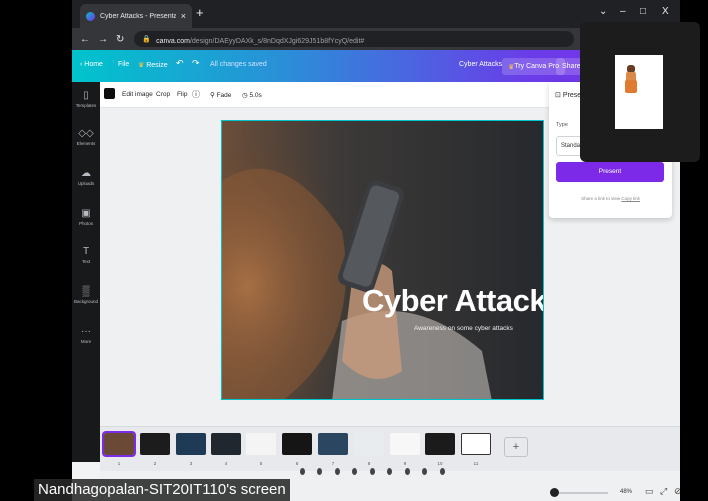  I want to click on sidebar-item-background: ▒ Background, so click(86, 295).